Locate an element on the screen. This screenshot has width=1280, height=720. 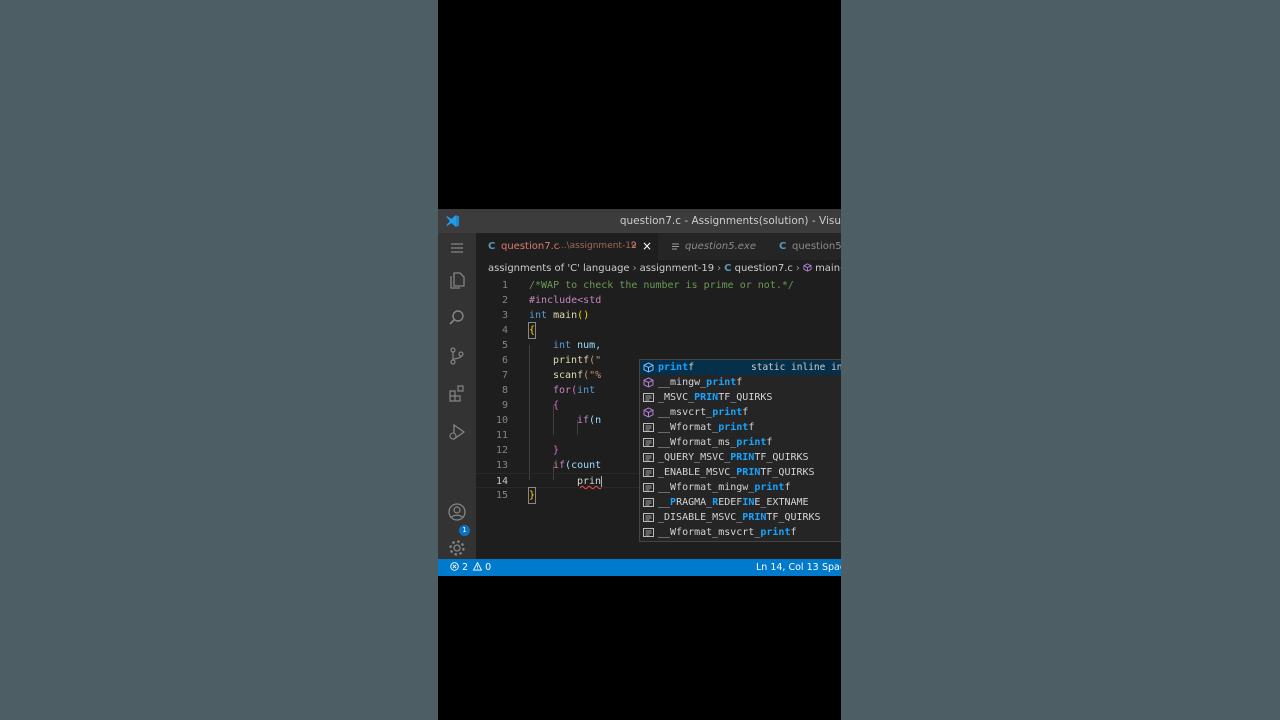
line-number: 11 is located at coordinates (501, 435).